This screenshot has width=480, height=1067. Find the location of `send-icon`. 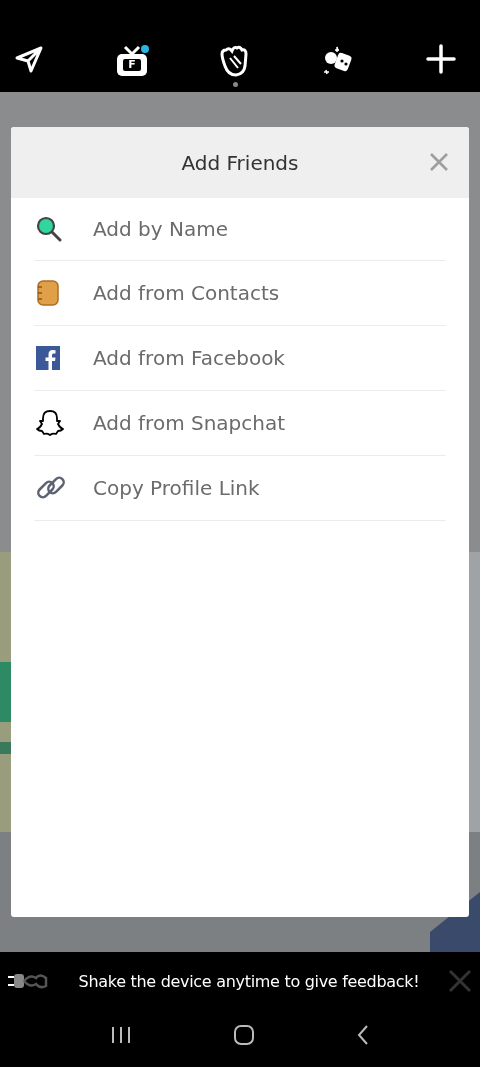

send-icon is located at coordinates (29, 59).